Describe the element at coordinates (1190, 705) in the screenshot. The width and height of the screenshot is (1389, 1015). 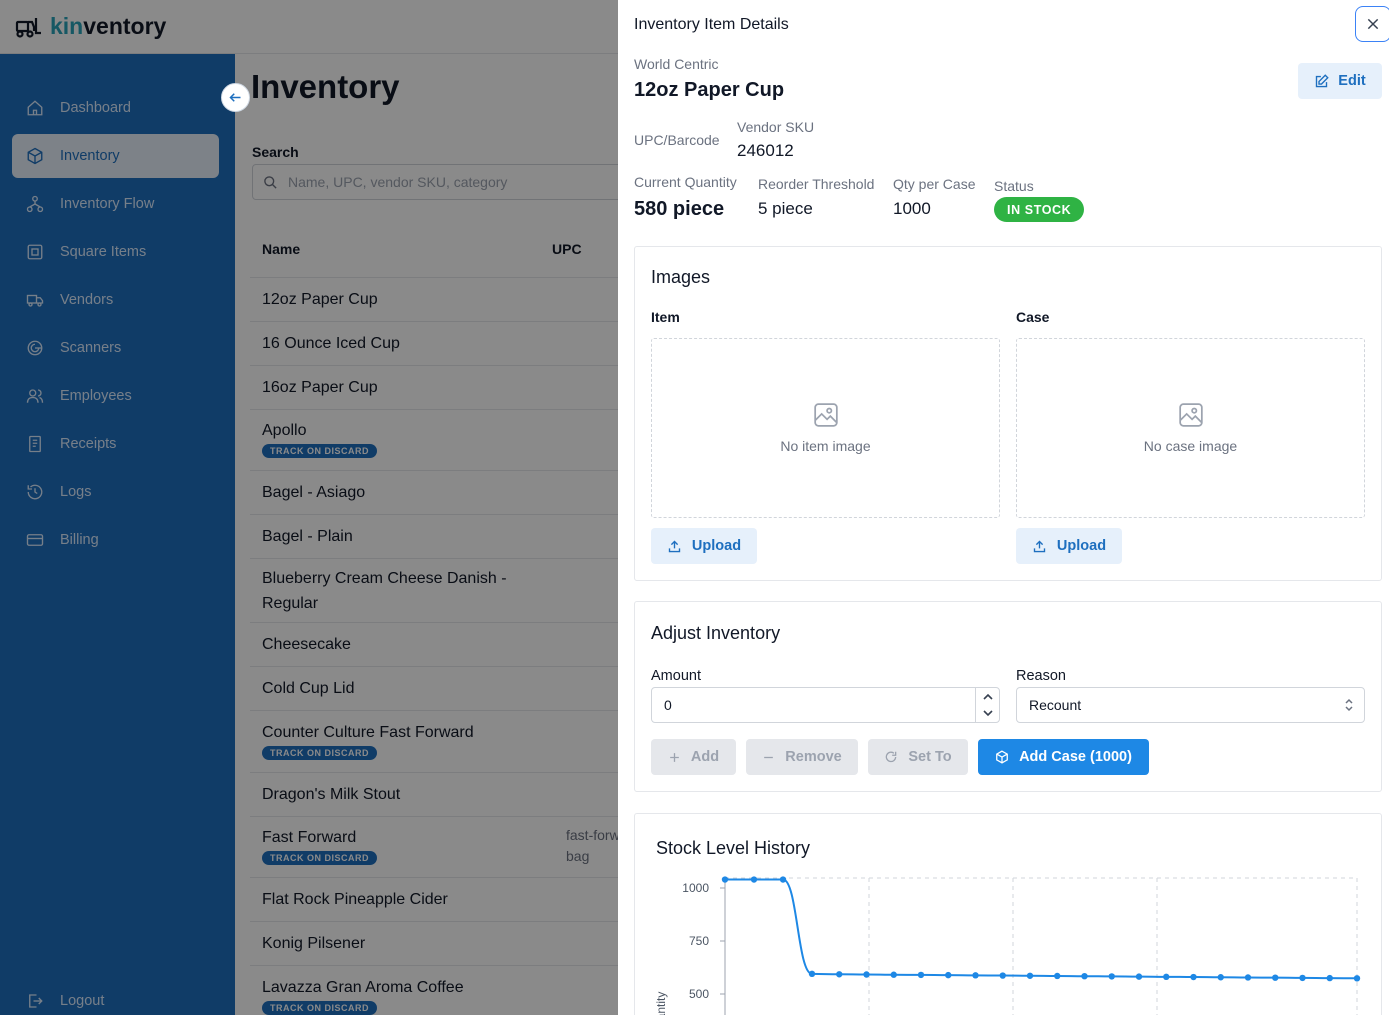
I see `reason-select: Recount` at that location.